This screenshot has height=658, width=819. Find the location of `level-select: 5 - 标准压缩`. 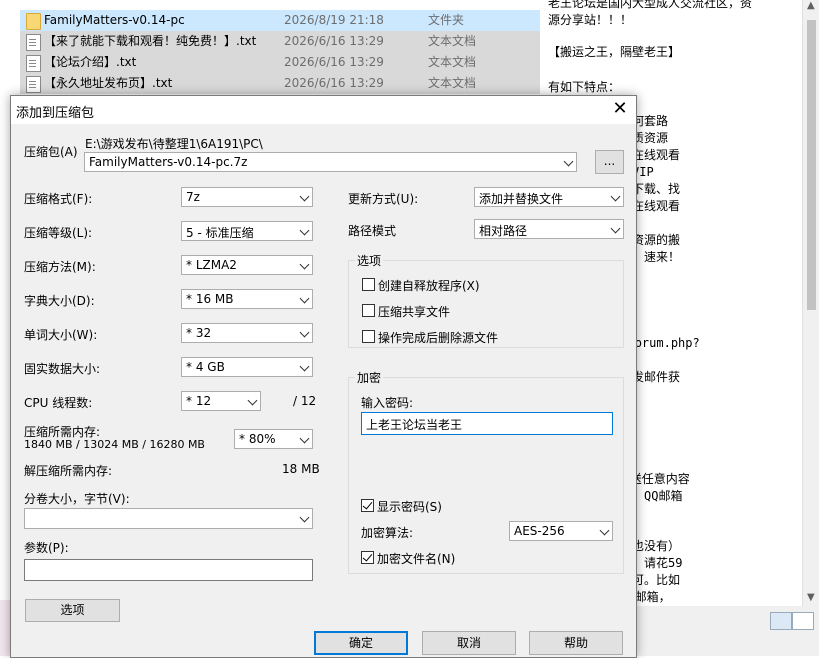

level-select: 5 - 标准压缩 is located at coordinates (247, 231).